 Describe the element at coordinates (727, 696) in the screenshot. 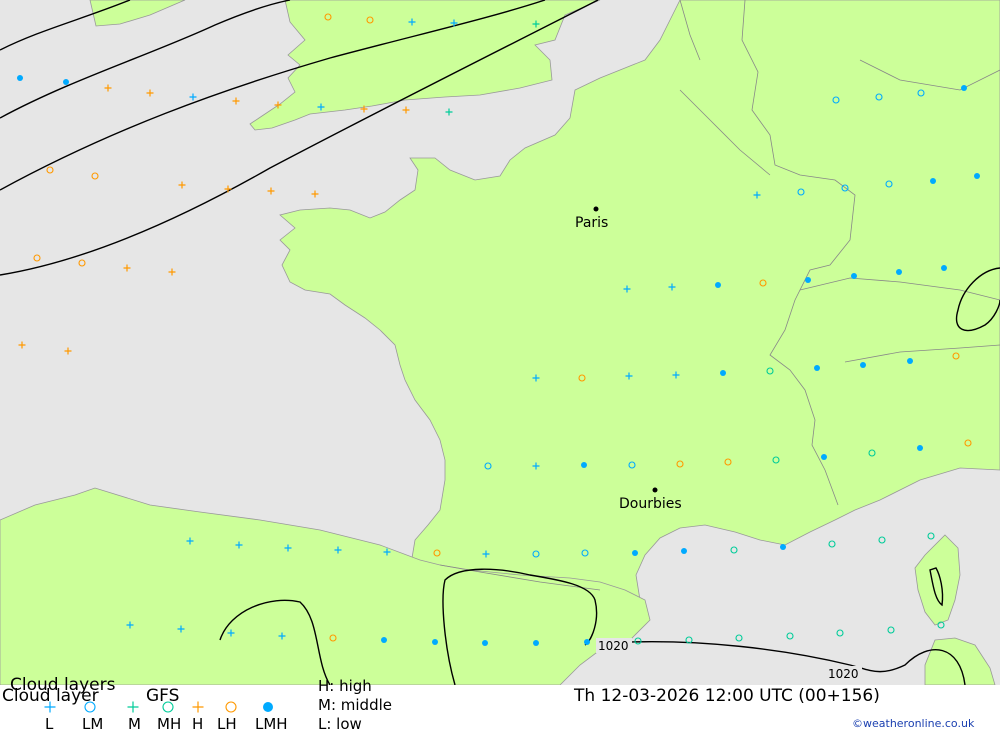

I see `forecast-datetime: Th 12-03-2026 12:00 UTC (00+156)` at that location.